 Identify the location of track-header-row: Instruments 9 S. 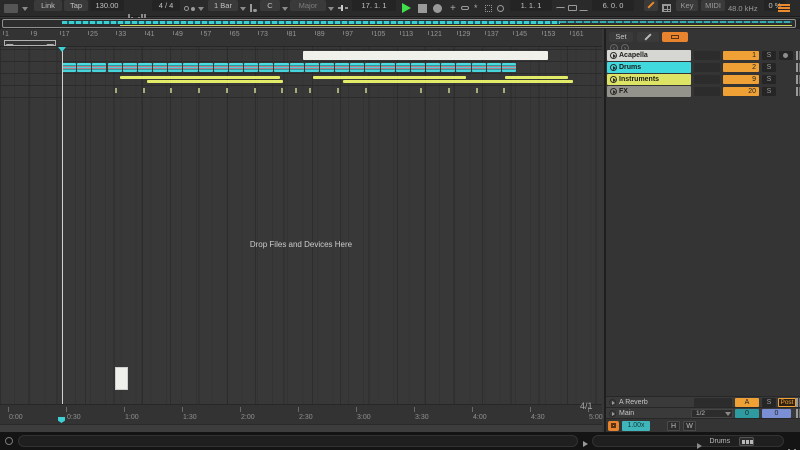
(703, 80).